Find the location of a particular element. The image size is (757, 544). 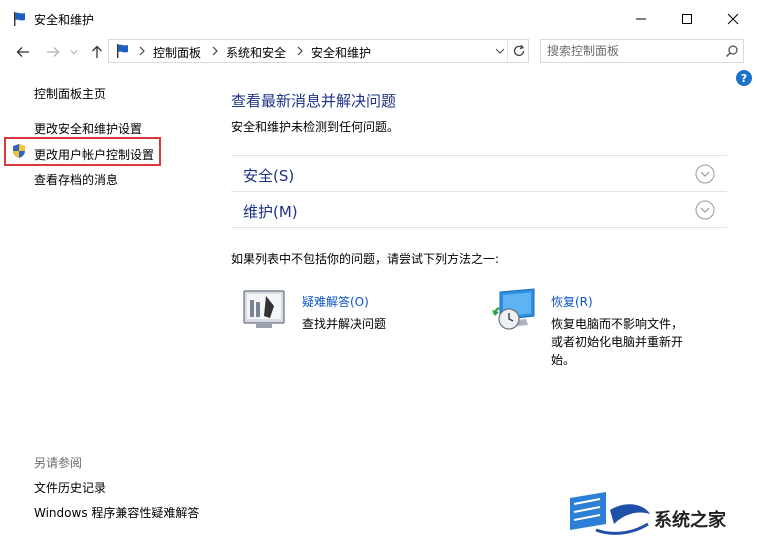

breadcrumb-system-security: 系统和安全 is located at coordinates (256, 52).